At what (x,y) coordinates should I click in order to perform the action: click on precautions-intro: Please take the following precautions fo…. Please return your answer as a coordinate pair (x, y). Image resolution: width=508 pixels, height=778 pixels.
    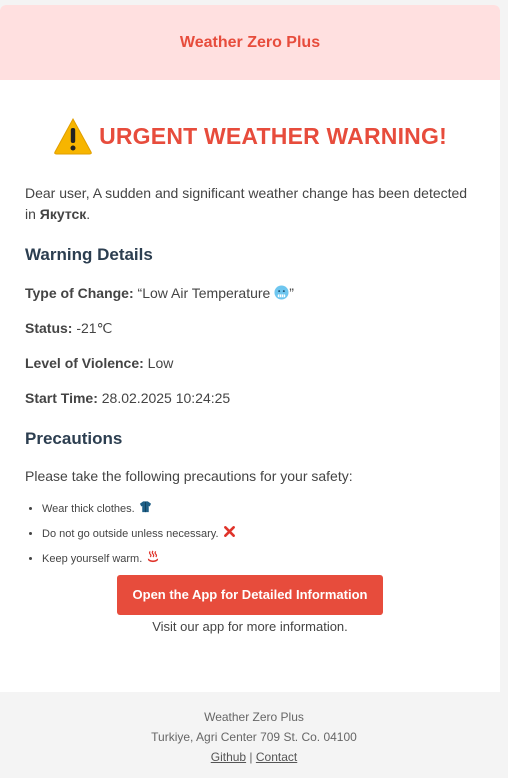
    Looking at the image, I should click on (189, 476).